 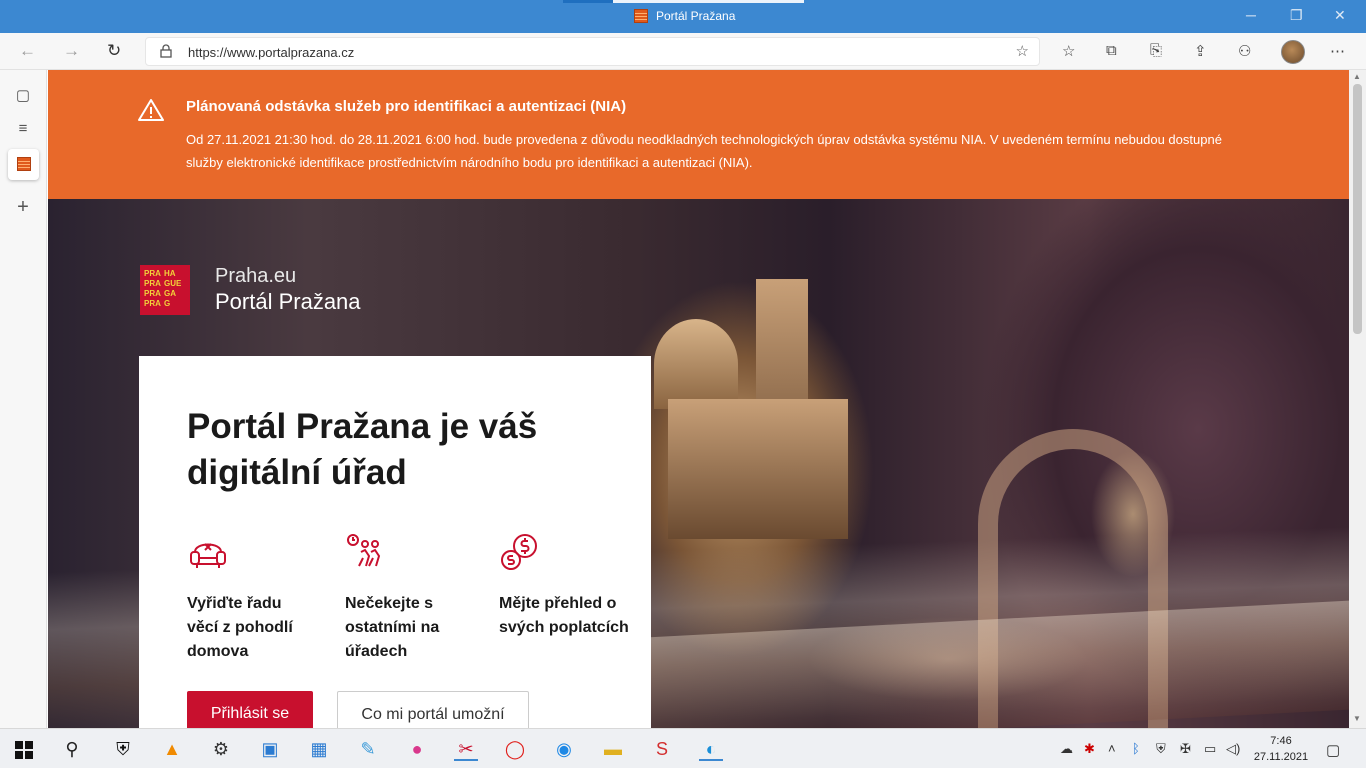 I want to click on minimize-icon: ─, so click(x=1251, y=15).